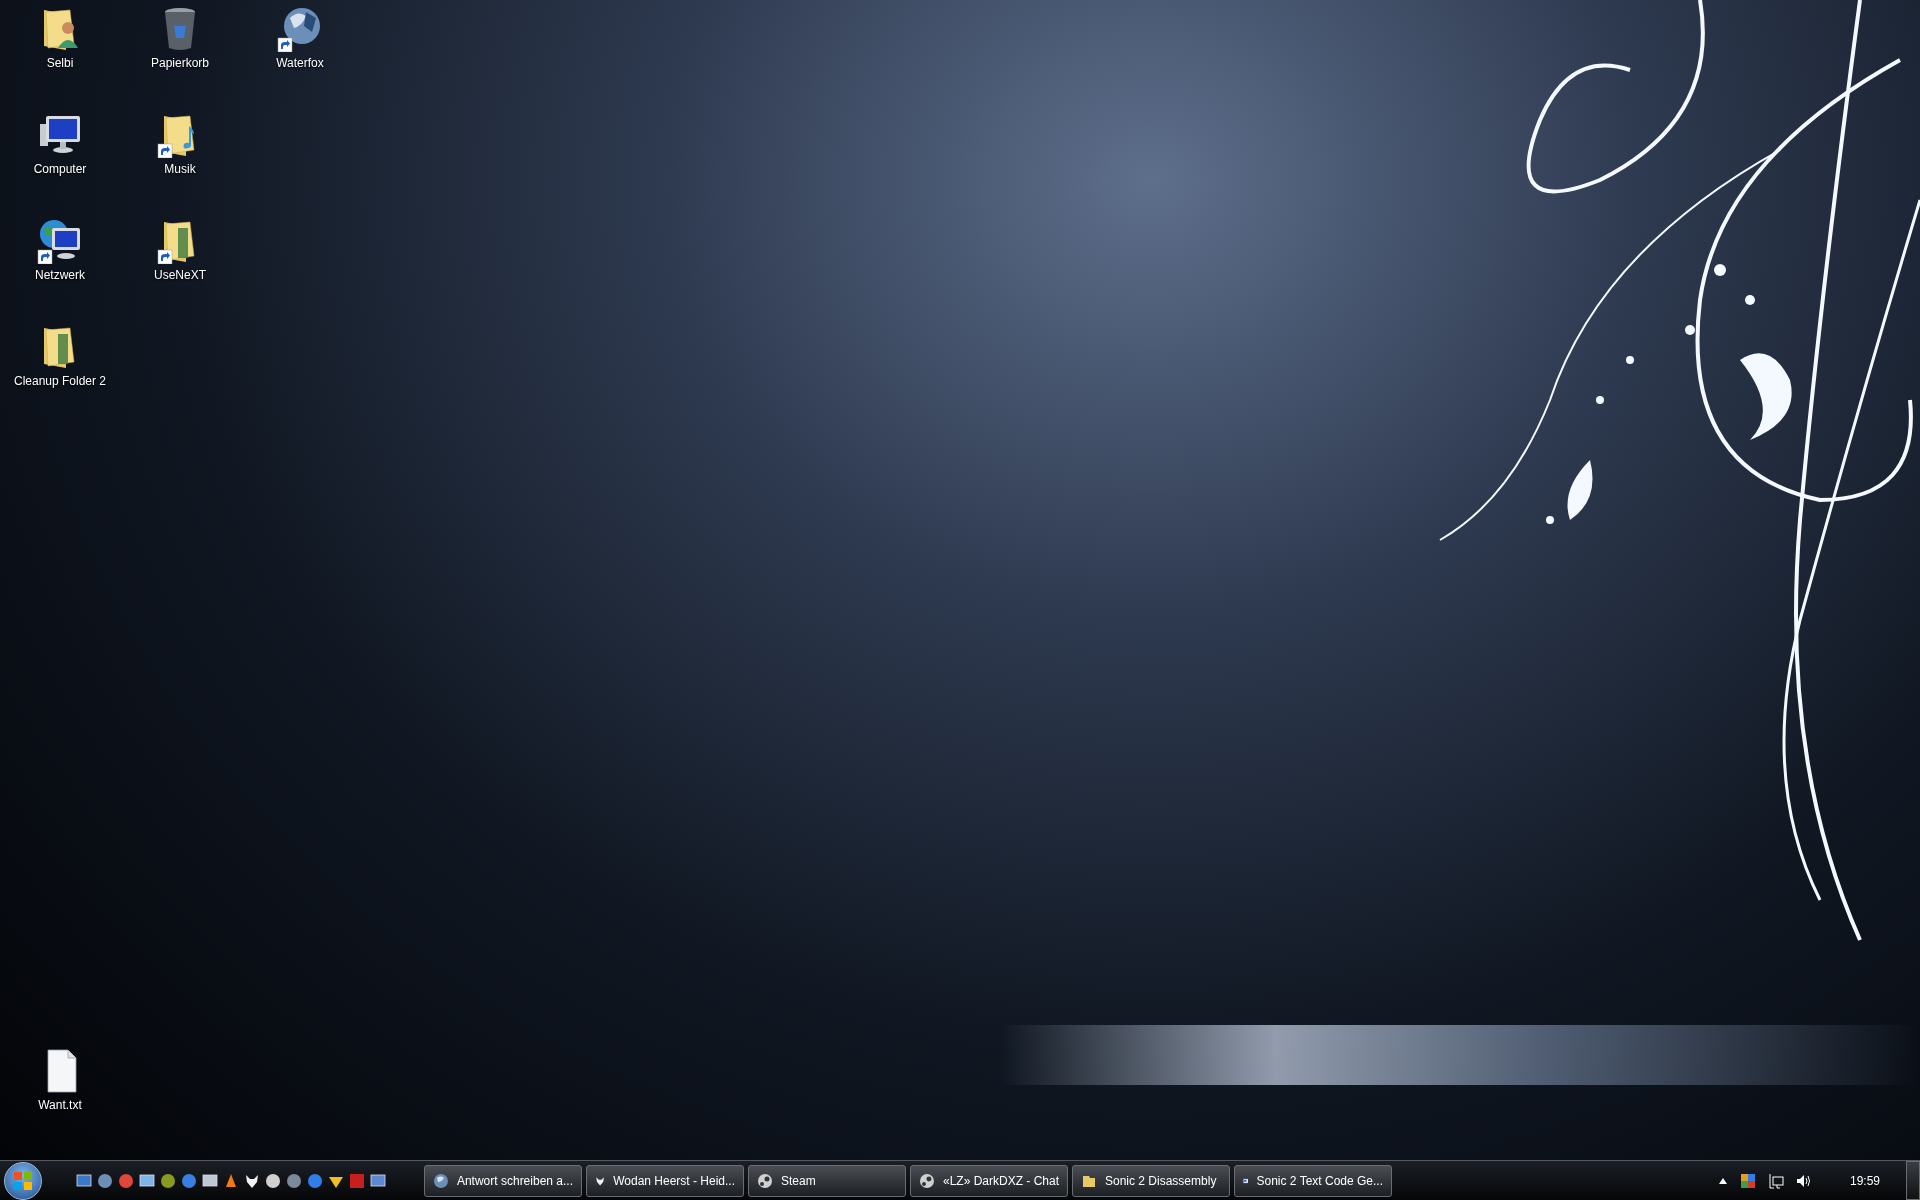 The width and height of the screenshot is (1920, 1200). What do you see at coordinates (180, 275) in the screenshot?
I see `desktop-icon-label: UseNeXT` at bounding box center [180, 275].